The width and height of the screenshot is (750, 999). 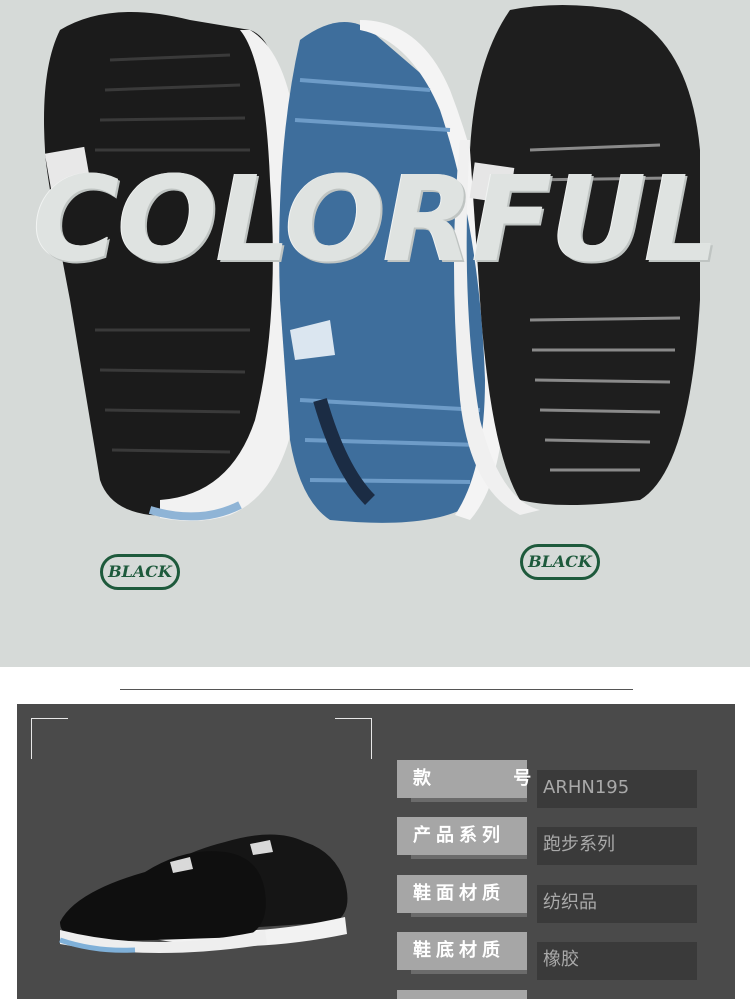 What do you see at coordinates (462, 994) in the screenshot?
I see `spec-row-partial` at bounding box center [462, 994].